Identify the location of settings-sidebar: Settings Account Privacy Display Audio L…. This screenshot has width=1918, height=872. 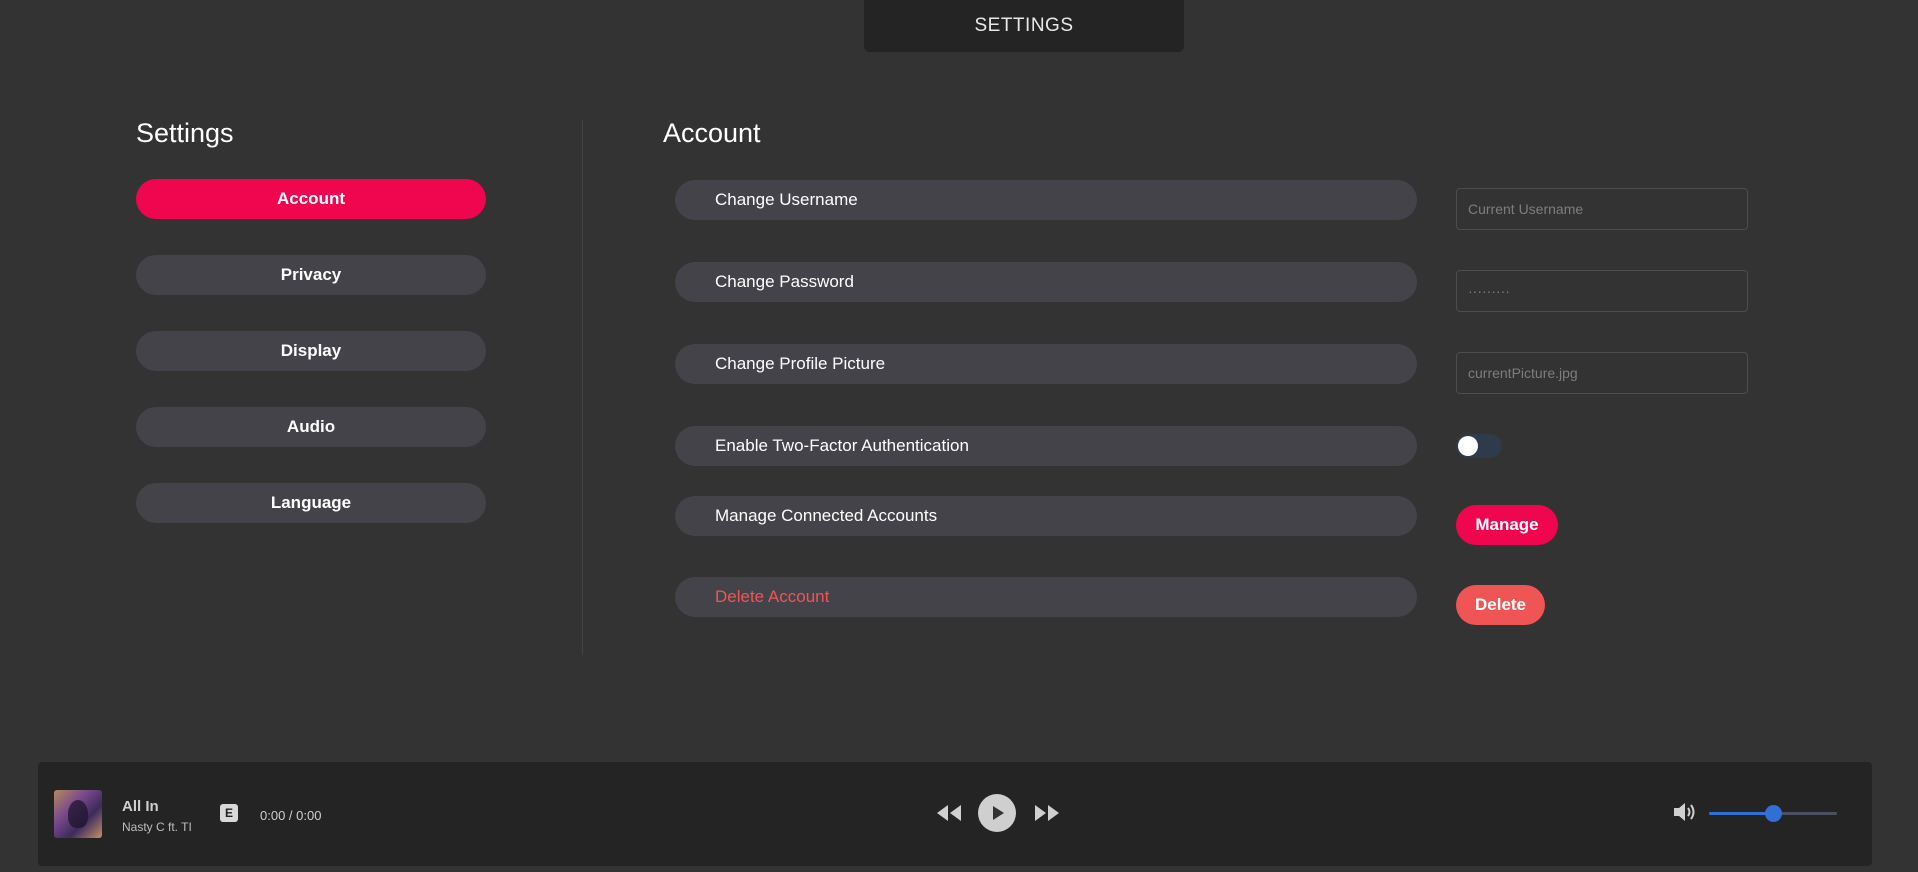
(311, 338).